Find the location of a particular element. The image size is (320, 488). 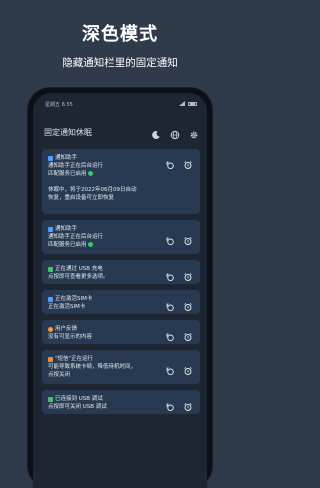

notification-line: 点按即可查看更多选项。 is located at coordinates (78, 277).